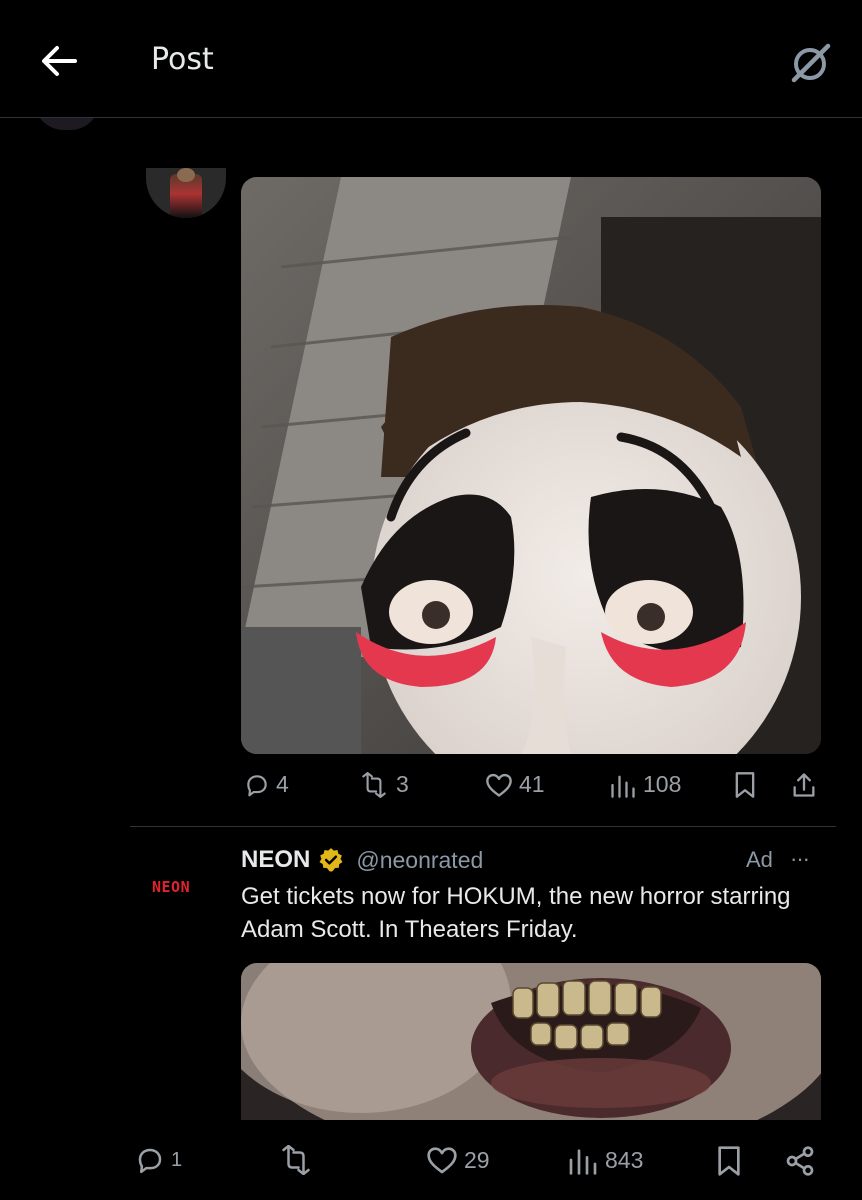  What do you see at coordinates (759, 859) in the screenshot?
I see `ad-label: Ad` at bounding box center [759, 859].